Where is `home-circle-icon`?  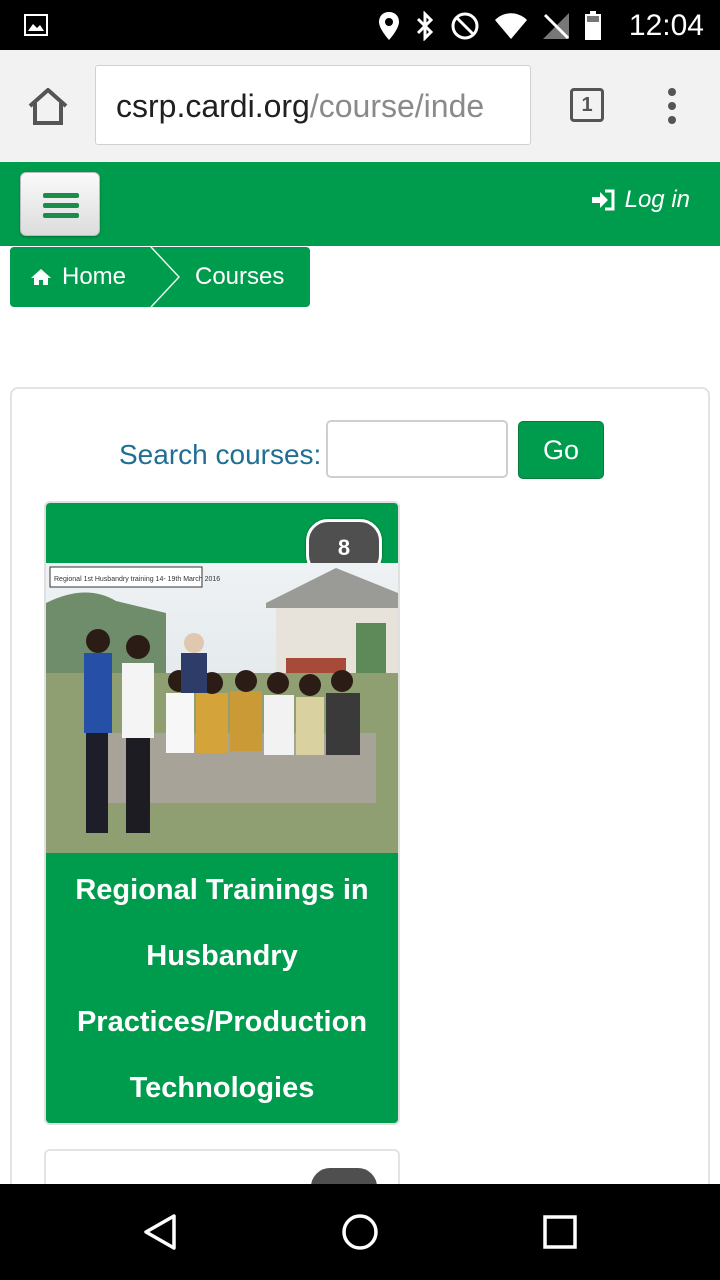
home-circle-icon is located at coordinates (360, 1232).